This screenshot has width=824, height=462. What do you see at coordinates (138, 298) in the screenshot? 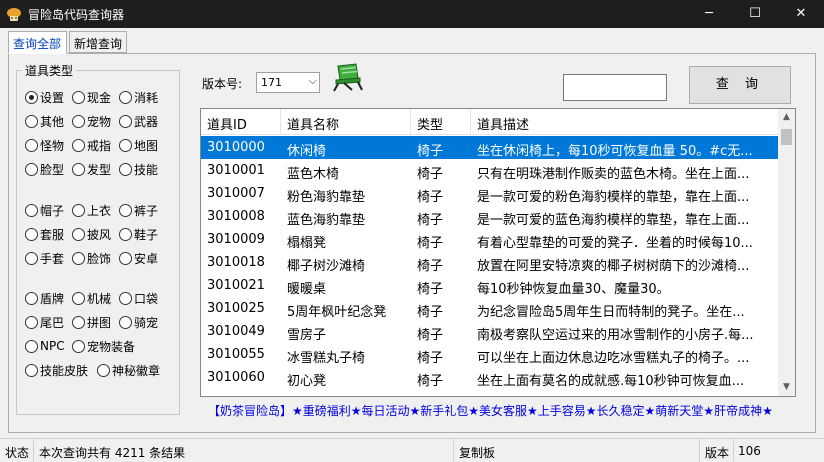
I see `radio-pocket: 口袋` at bounding box center [138, 298].